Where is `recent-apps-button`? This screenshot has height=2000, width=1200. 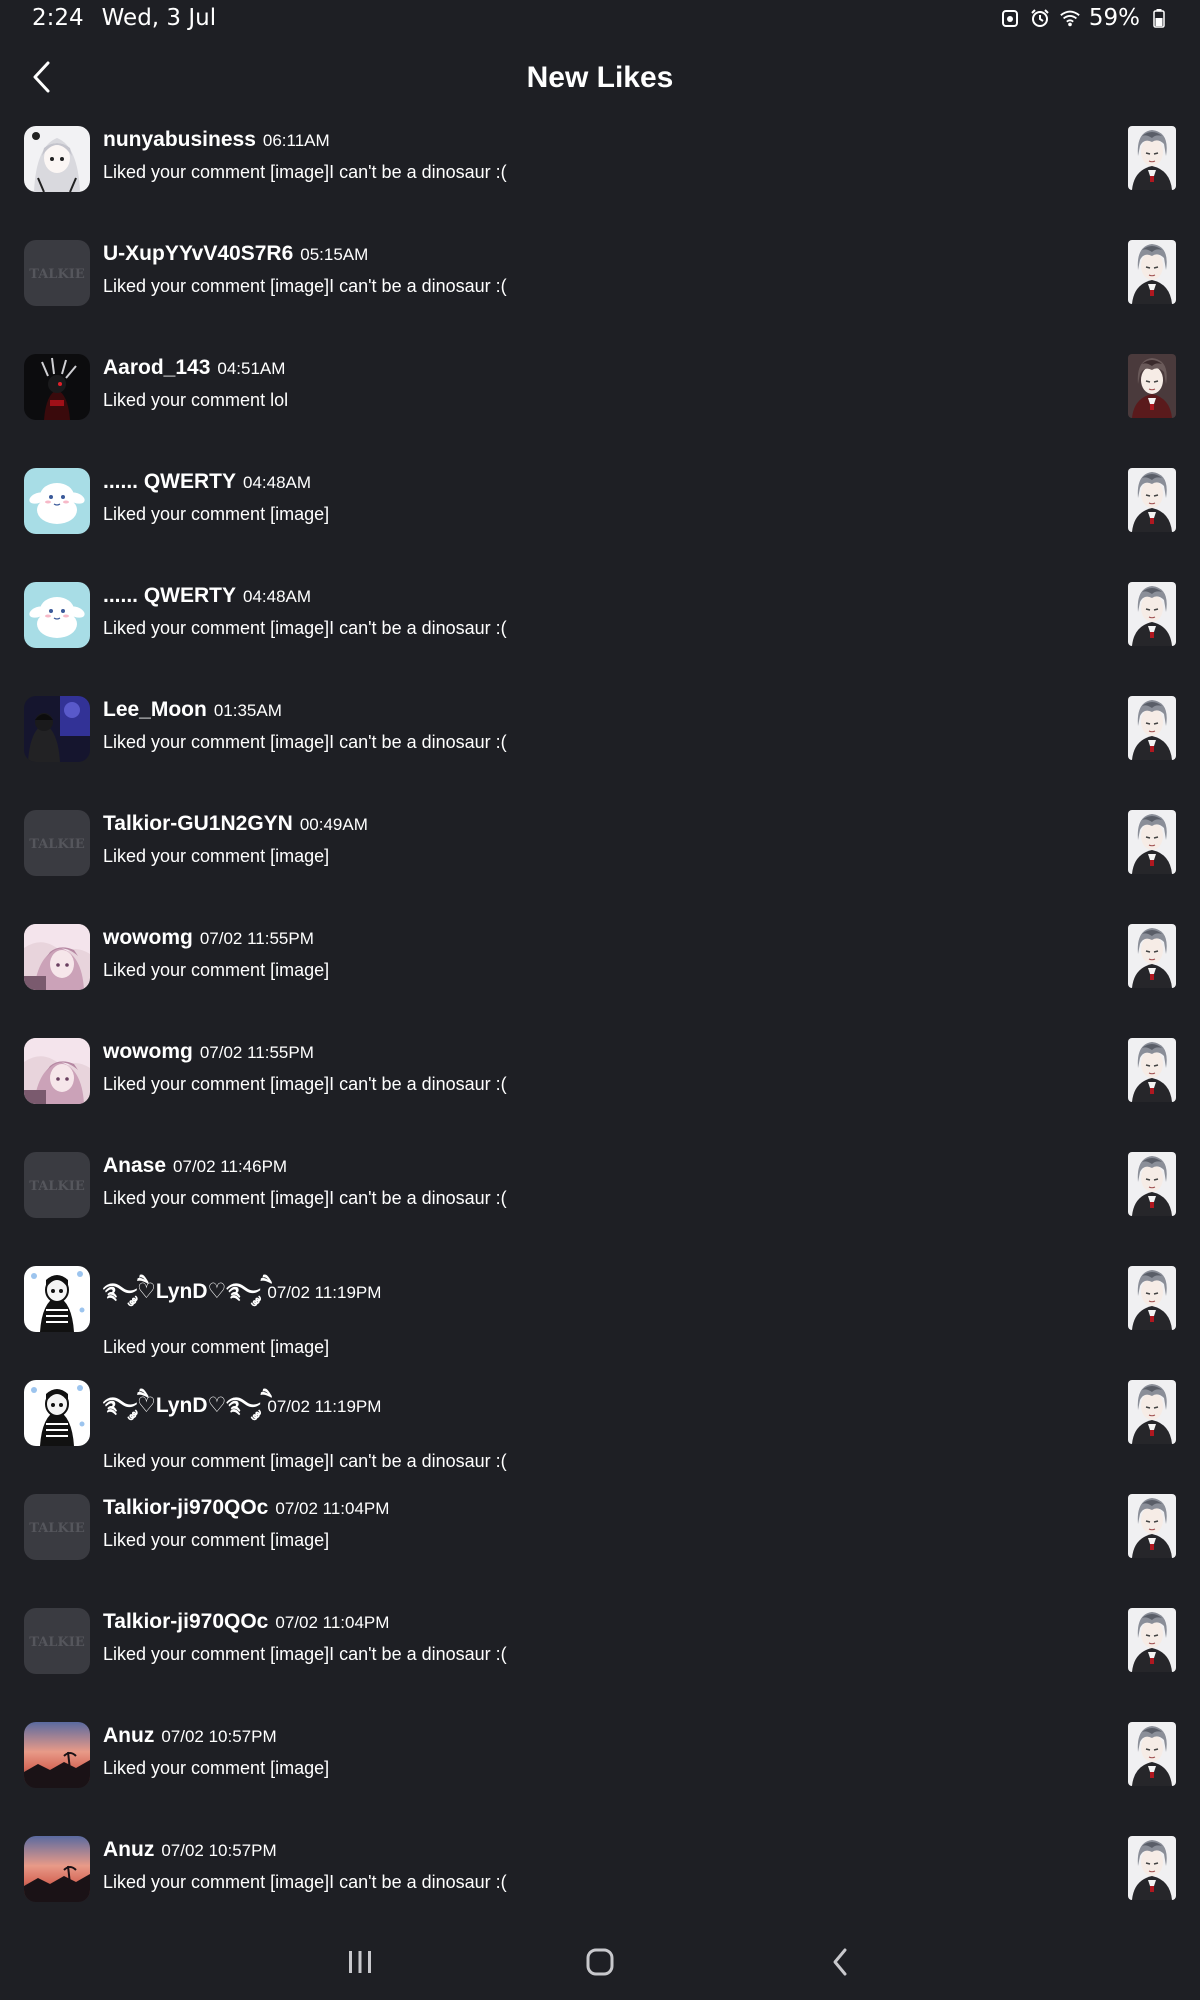
recent-apps-button is located at coordinates (360, 1964).